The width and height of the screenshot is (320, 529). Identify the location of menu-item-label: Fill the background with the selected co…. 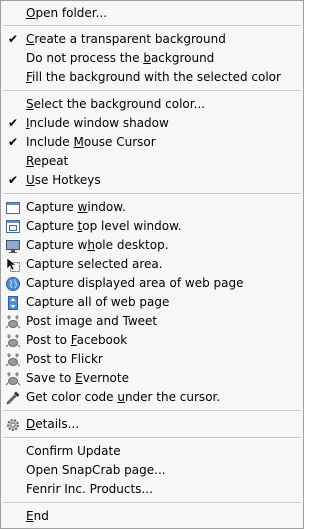
(153, 77).